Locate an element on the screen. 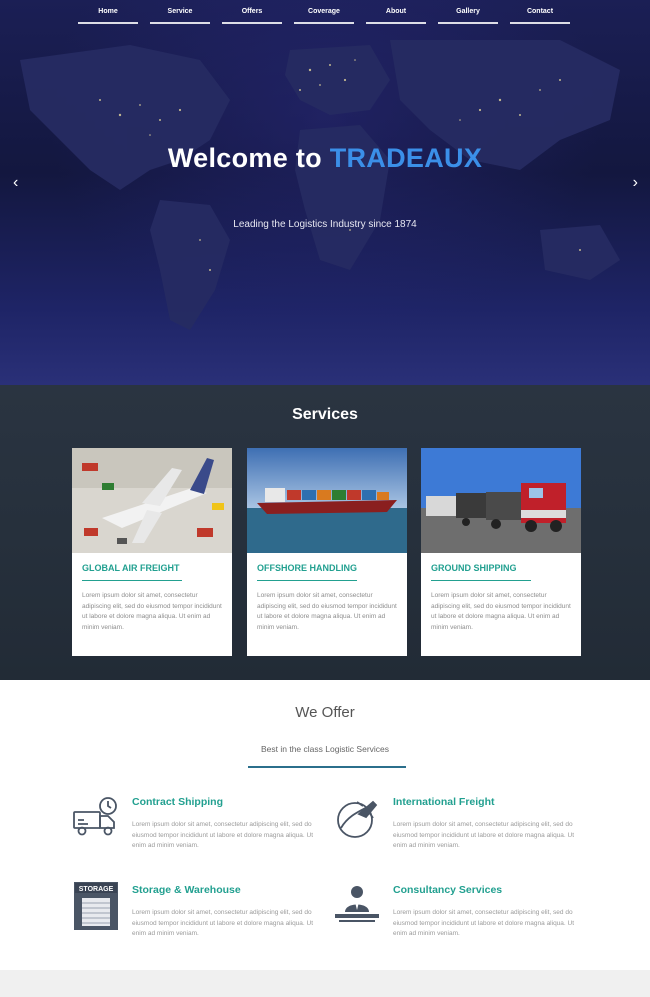 The height and width of the screenshot is (997, 650). offer-item-title: International Freight is located at coordinates (444, 802).